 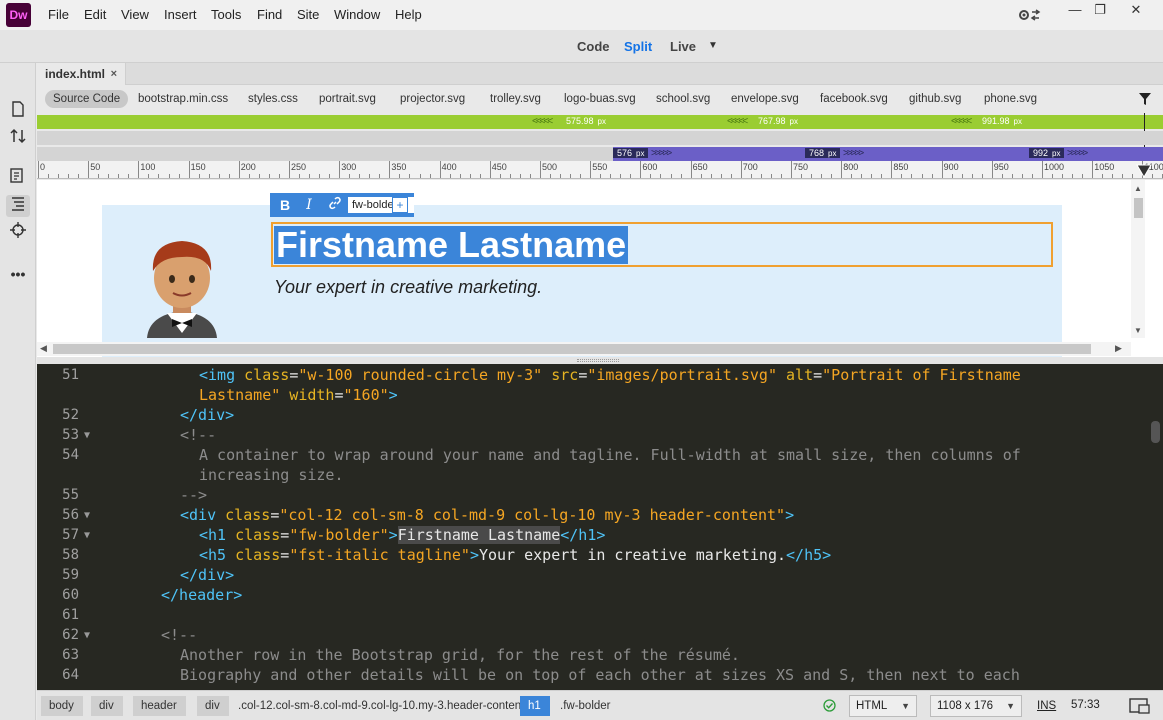 What do you see at coordinates (193, 495) in the screenshot?
I see `code-line: -->` at bounding box center [193, 495].